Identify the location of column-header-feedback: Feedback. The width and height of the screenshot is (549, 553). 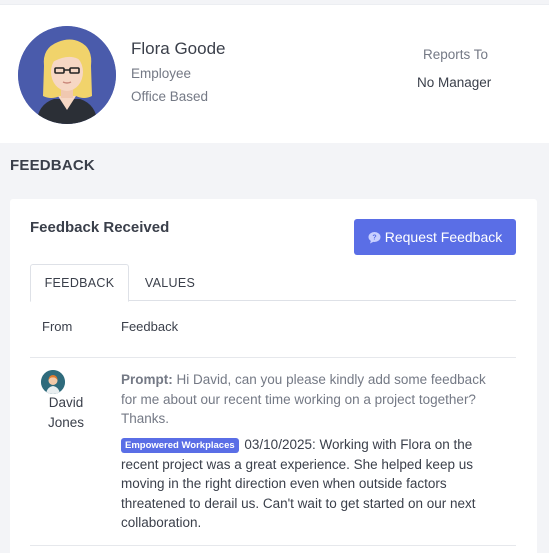
(150, 326).